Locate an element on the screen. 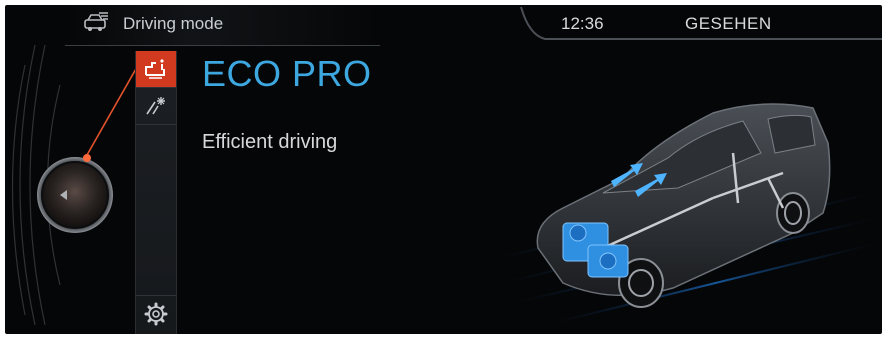 The width and height of the screenshot is (887, 339). menu-item-road-light is located at coordinates (156, 106).